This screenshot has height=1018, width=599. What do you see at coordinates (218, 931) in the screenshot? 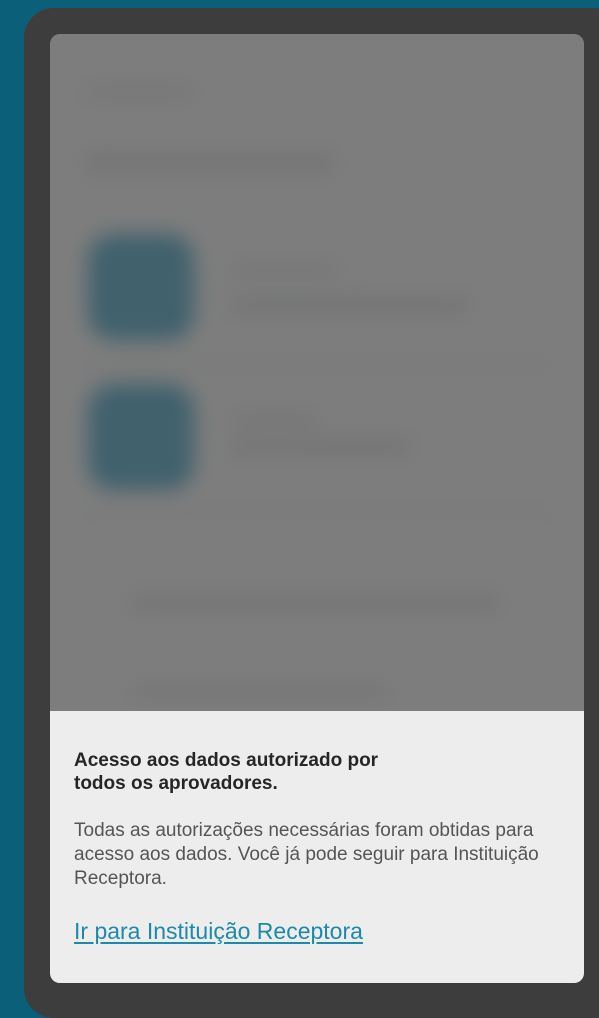
I see `go-to-receiving-institution-link: Ir para Instituição Receptora` at bounding box center [218, 931].